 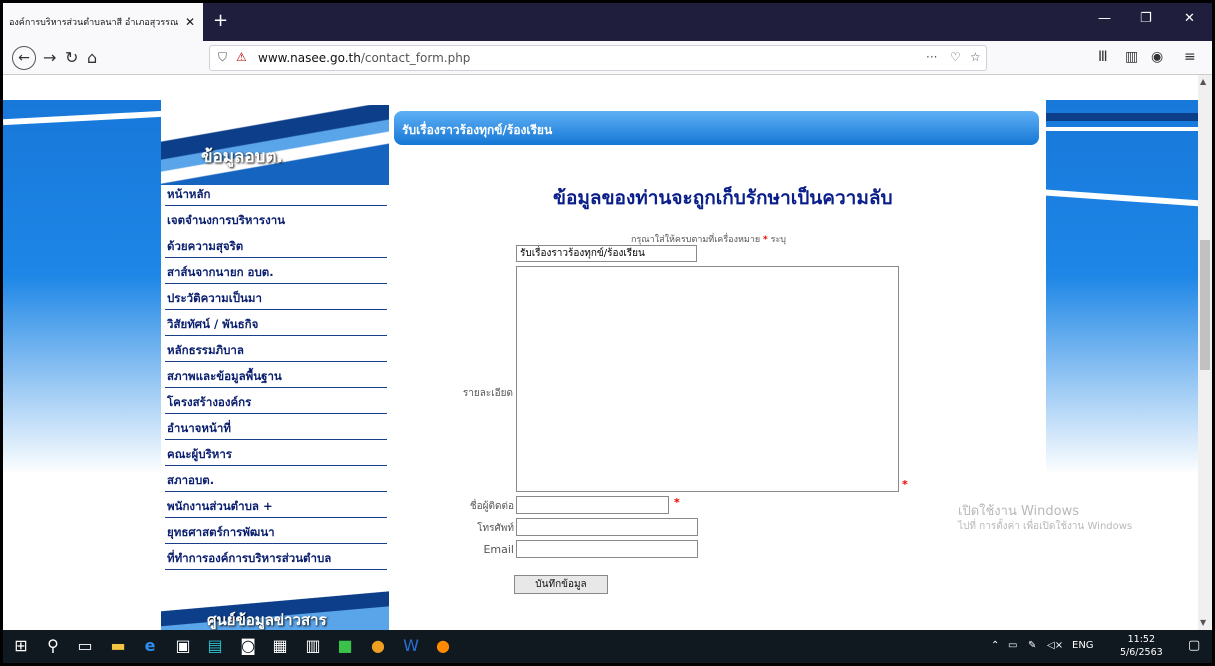 I want to click on email-label: Email, so click(x=498, y=549).